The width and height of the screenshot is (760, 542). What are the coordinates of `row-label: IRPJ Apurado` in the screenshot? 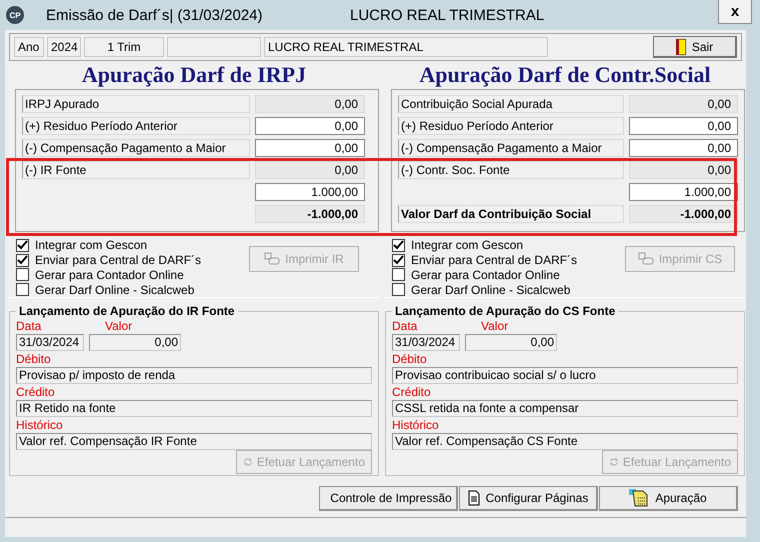 It's located at (136, 104).